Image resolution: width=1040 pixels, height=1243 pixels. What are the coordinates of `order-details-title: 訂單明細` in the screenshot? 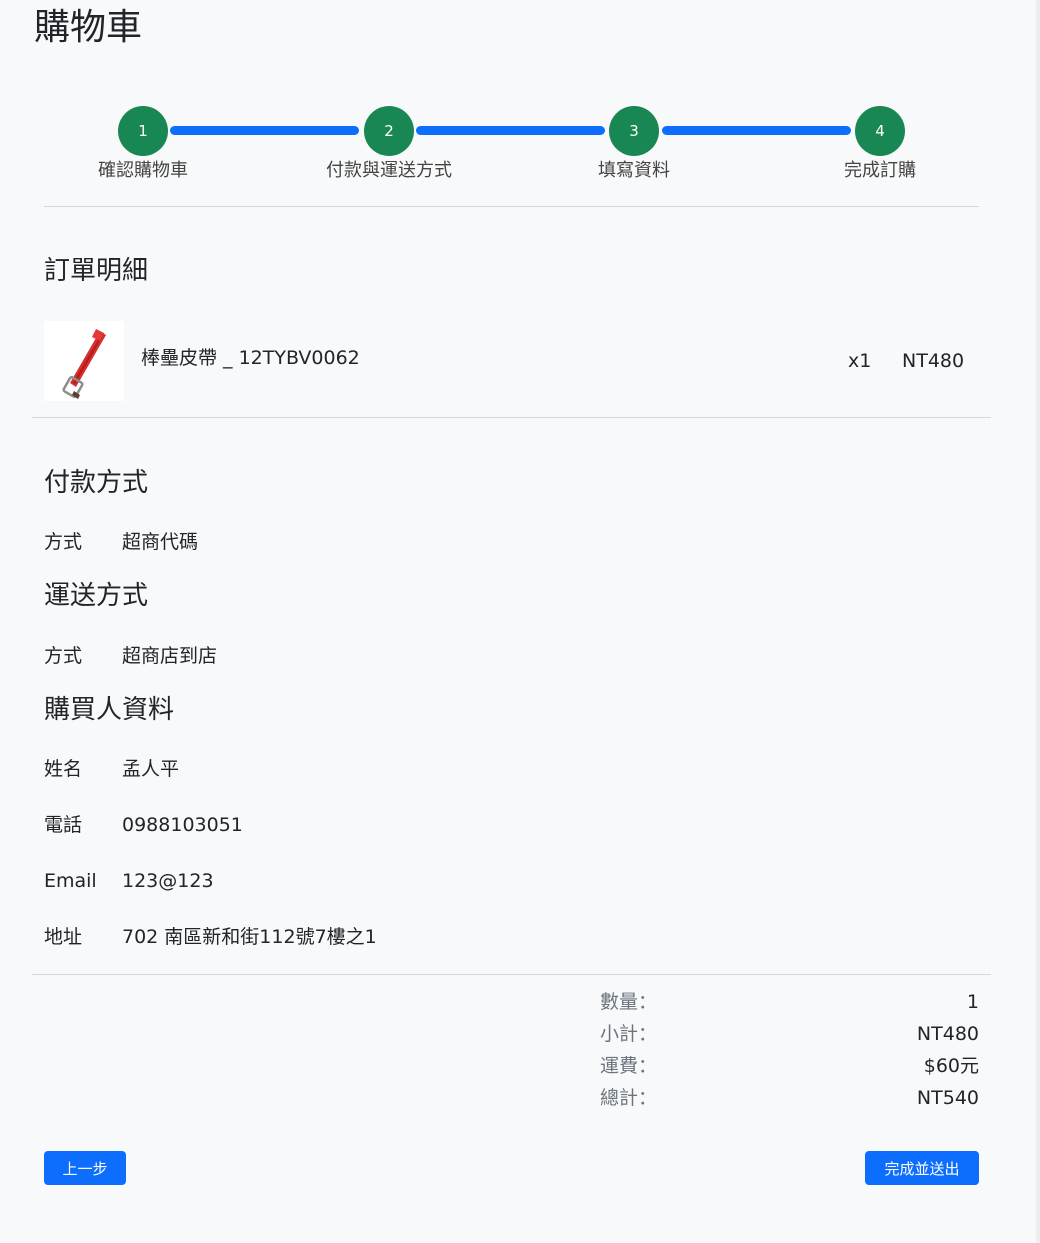 It's located at (96, 271).